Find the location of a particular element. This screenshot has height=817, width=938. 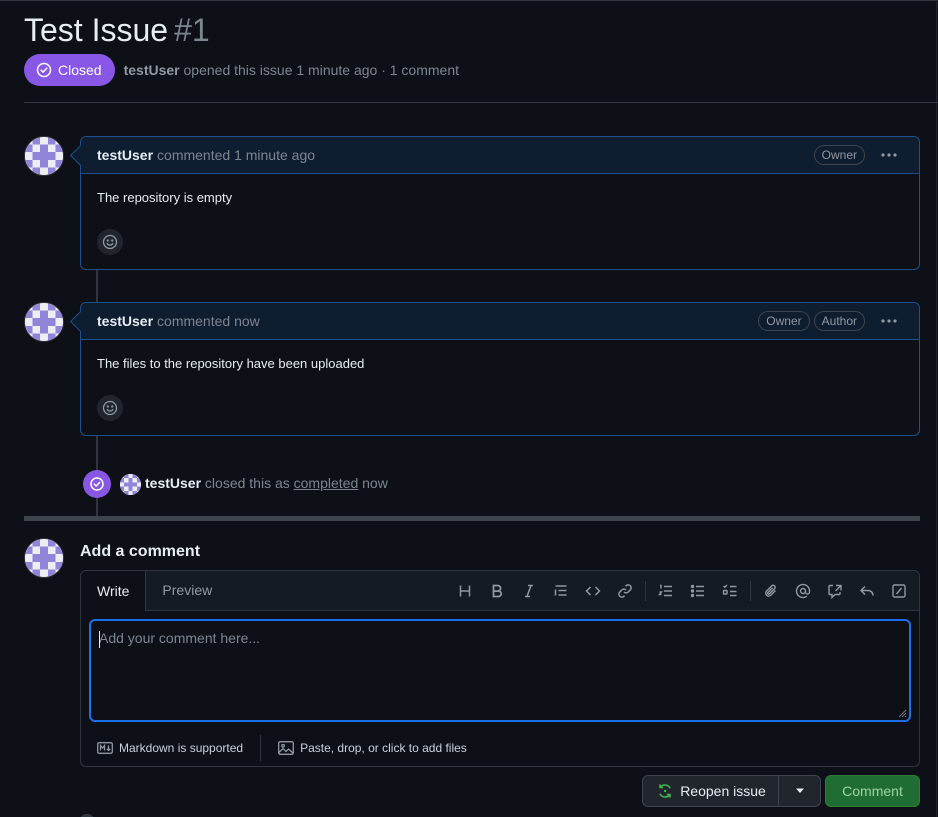

window-top-border is located at coordinates (469, 0).